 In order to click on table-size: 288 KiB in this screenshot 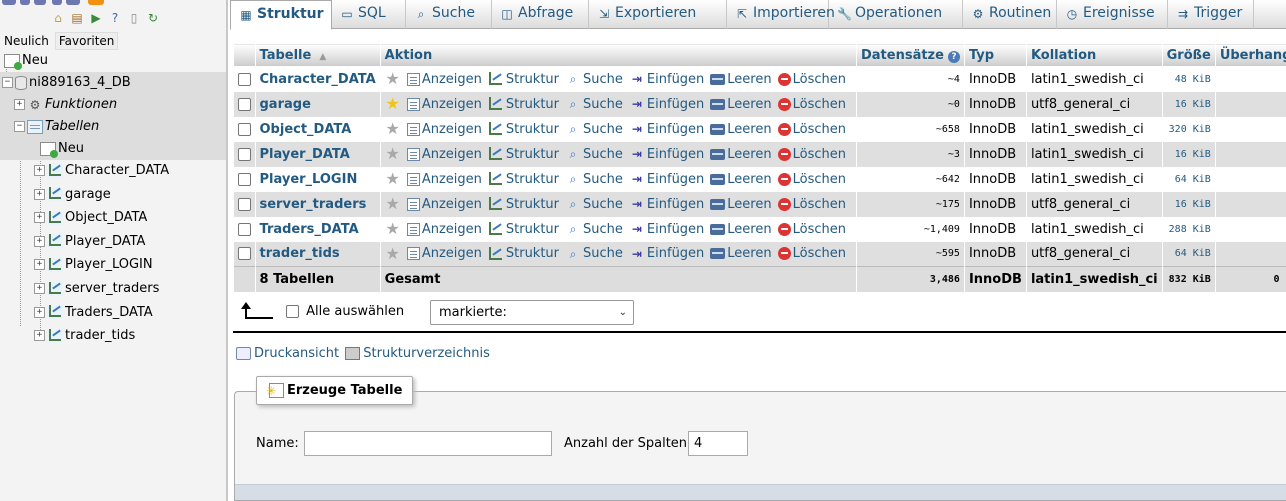, I will do `click(1189, 229)`.